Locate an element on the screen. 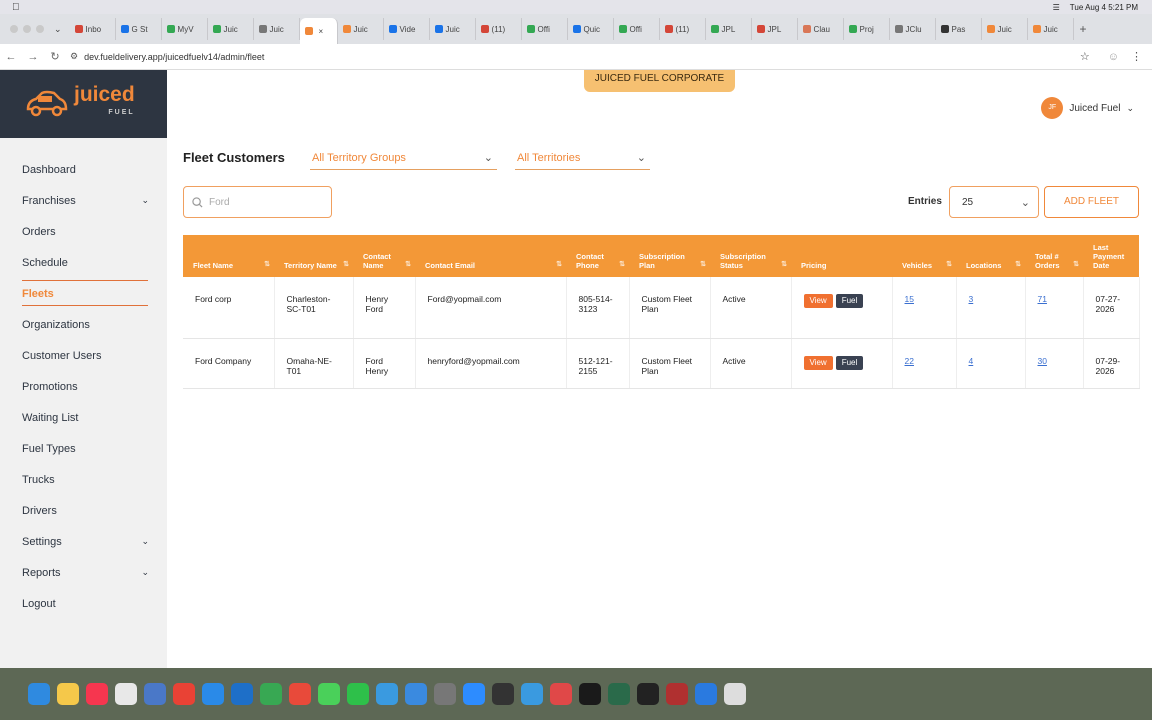 The height and width of the screenshot is (720, 1152). column-header: Locations ⇅ is located at coordinates (990, 256).